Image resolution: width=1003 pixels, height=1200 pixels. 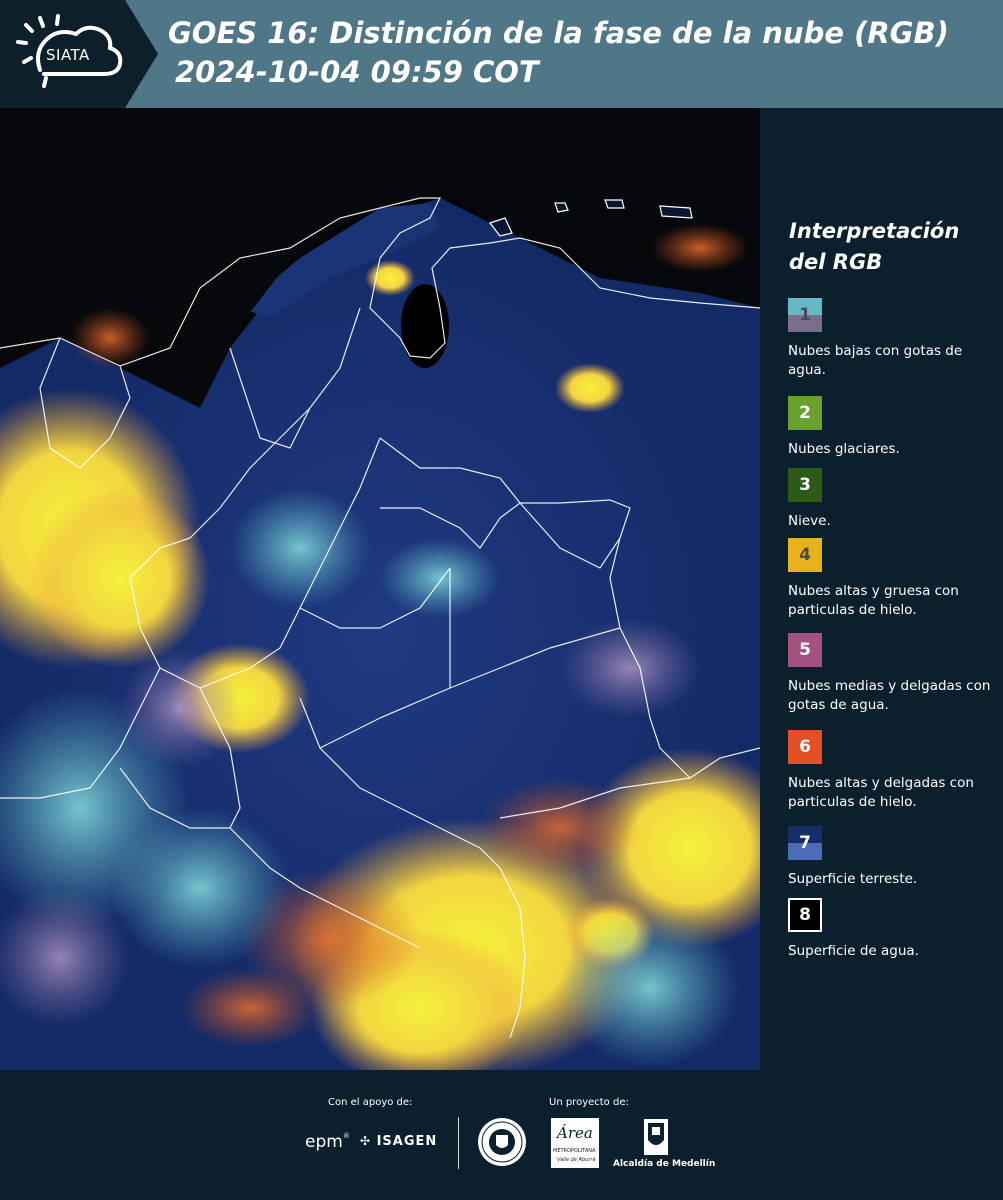 I want to click on legend-item-1: 1 Nubes bajas con gotas de agua., so click(x=890, y=339).